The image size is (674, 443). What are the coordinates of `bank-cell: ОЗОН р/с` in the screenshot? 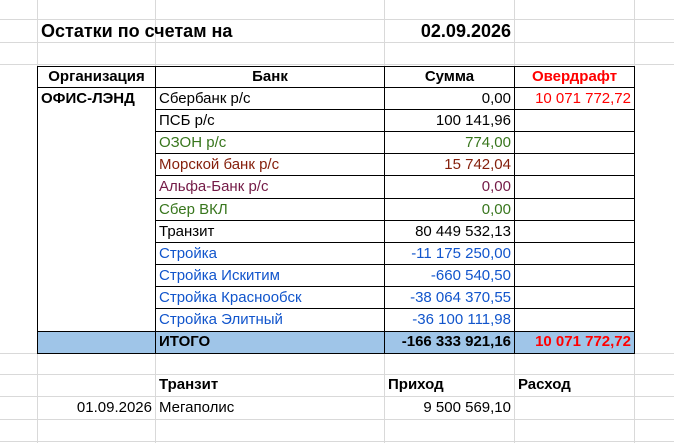 It's located at (270, 143).